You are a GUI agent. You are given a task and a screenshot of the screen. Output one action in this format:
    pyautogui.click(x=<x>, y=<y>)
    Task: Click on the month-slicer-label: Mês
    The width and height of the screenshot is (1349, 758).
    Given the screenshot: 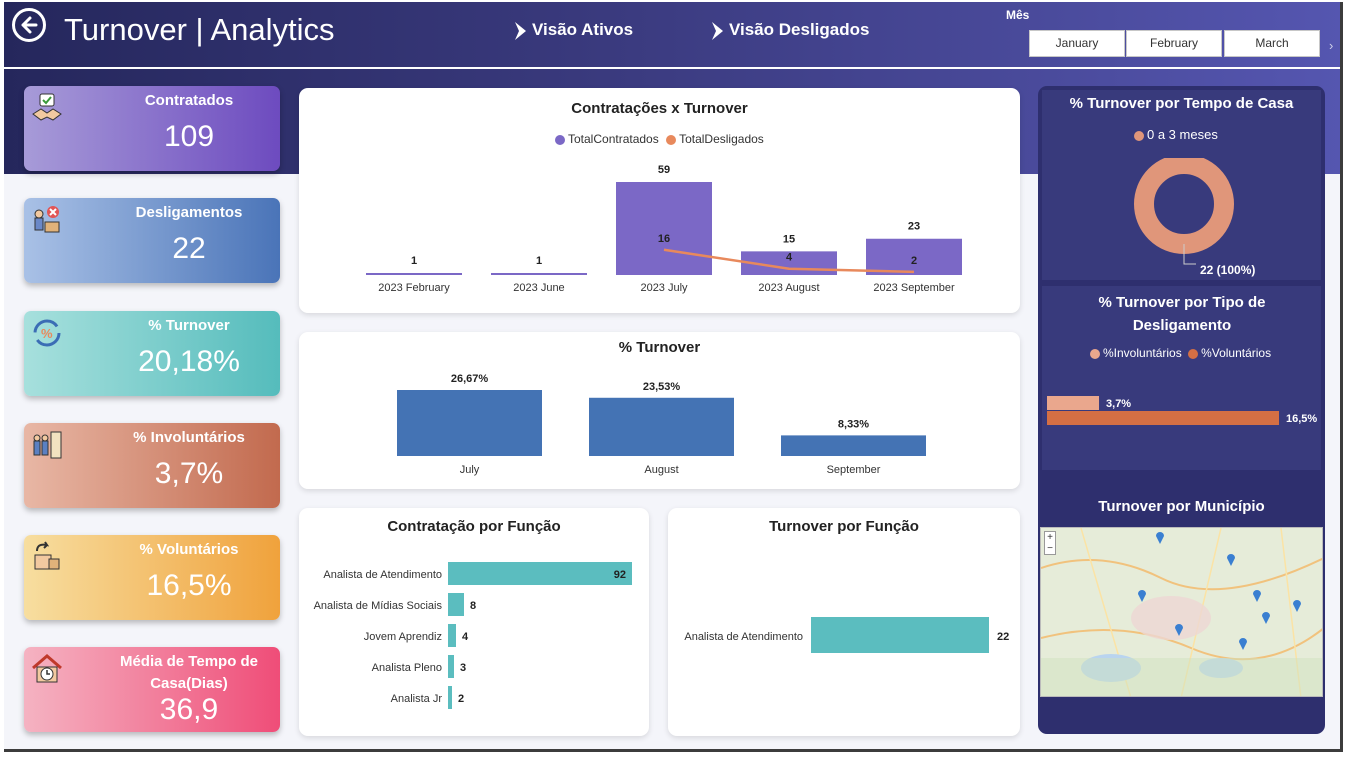 What is the action you would take?
    pyautogui.click(x=1018, y=15)
    